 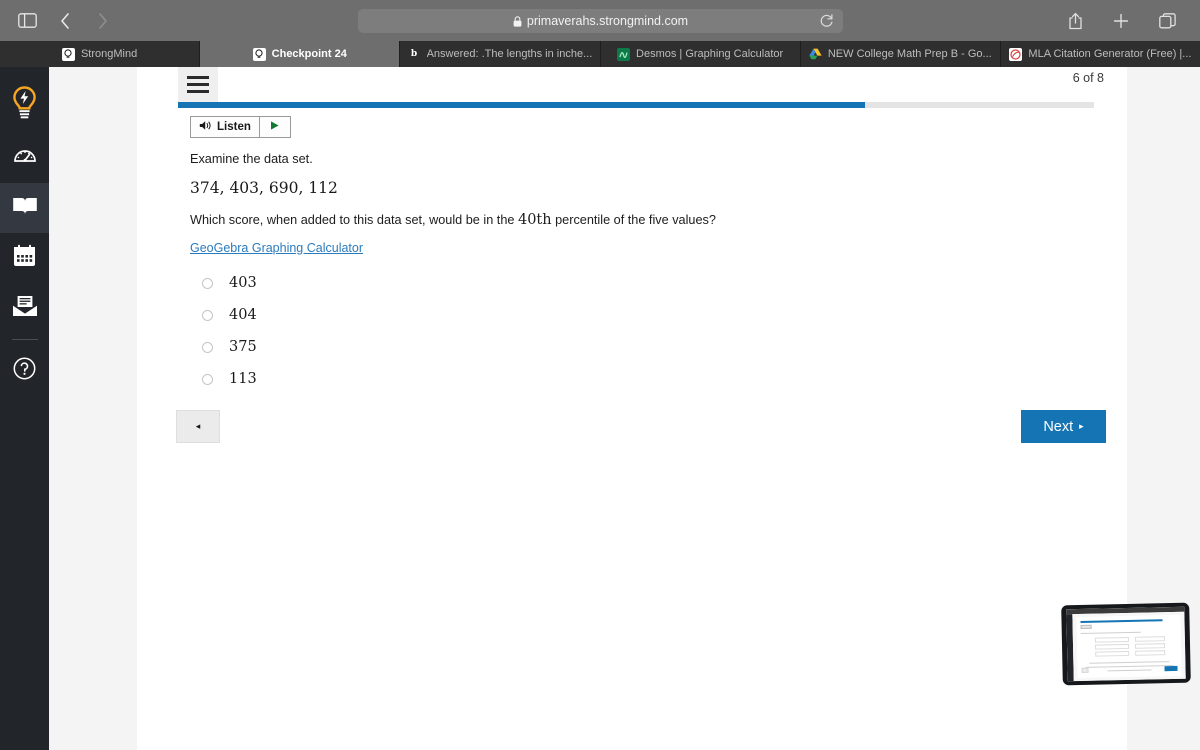 I want to click on envelope-icon, so click(x=25, y=308).